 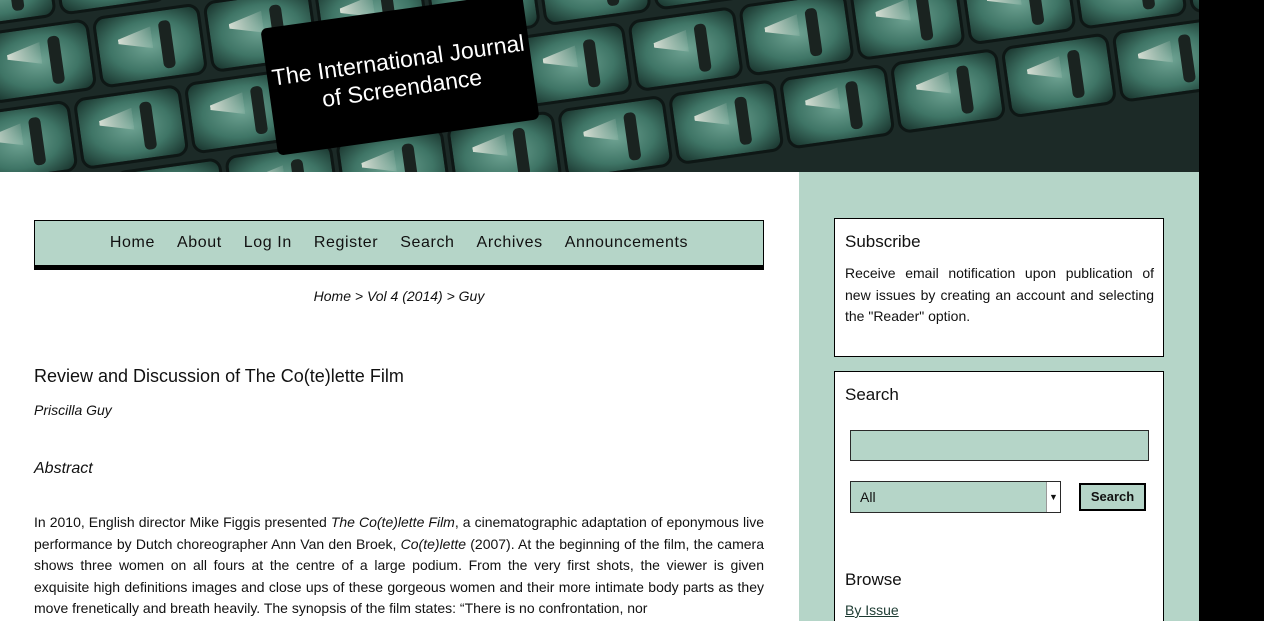 What do you see at coordinates (872, 610) in the screenshot?
I see `browse-by-issue-link: By Issue` at bounding box center [872, 610].